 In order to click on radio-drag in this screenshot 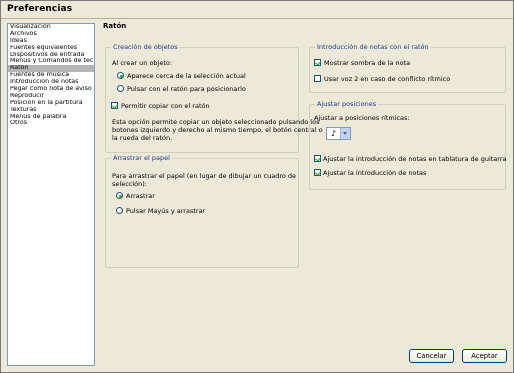, I will do `click(119, 195)`.